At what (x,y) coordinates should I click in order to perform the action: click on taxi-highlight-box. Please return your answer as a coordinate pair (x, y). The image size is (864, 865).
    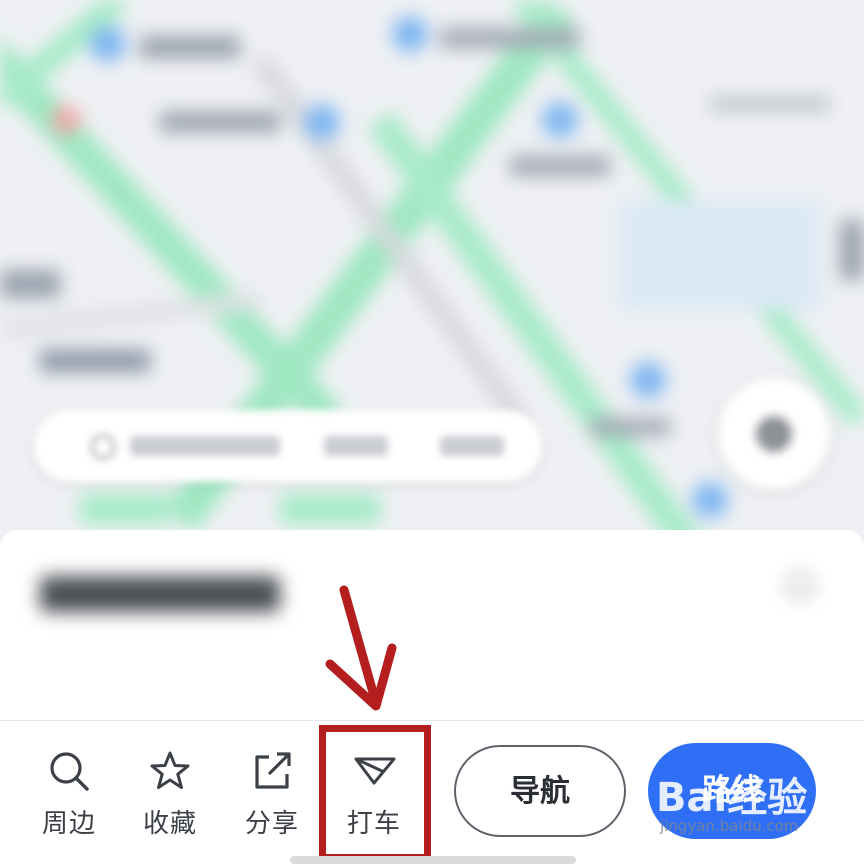
    Looking at the image, I should click on (375, 793).